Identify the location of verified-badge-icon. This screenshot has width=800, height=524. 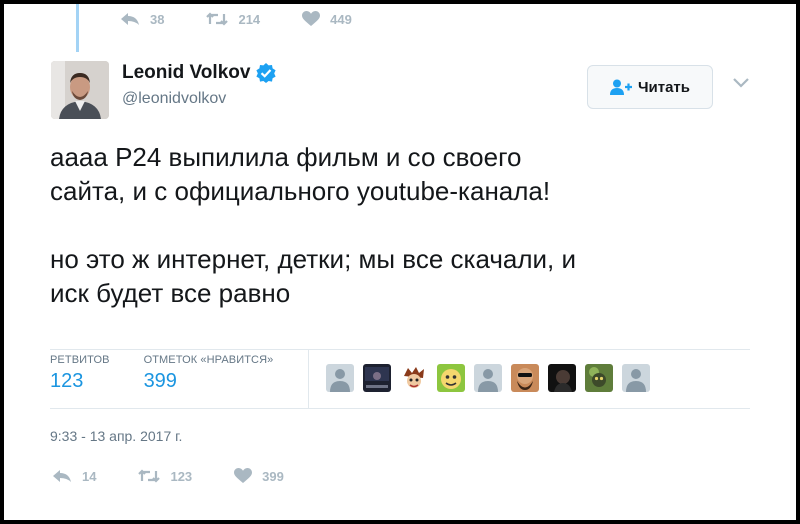
(266, 73).